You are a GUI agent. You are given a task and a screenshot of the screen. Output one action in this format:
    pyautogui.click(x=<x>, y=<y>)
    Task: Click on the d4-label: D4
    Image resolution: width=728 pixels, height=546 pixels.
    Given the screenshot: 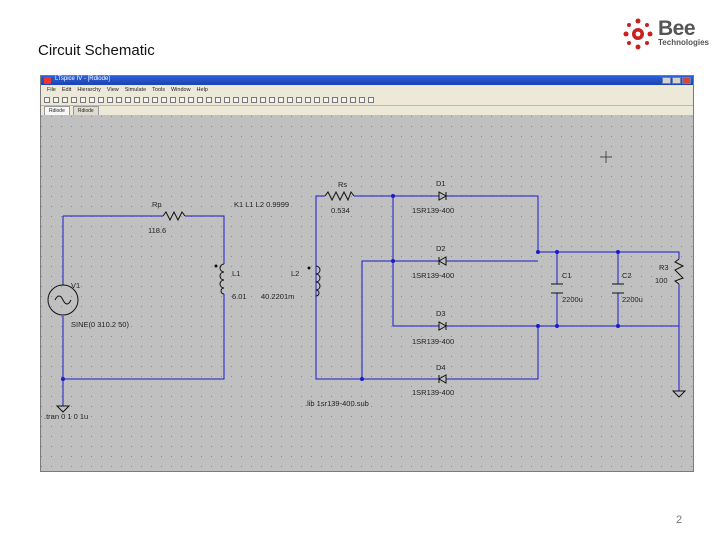 What is the action you would take?
    pyautogui.click(x=441, y=367)
    